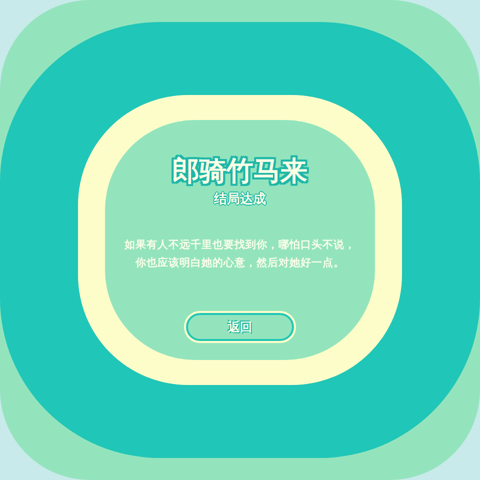 This screenshot has width=480, height=480. Describe the element at coordinates (240, 172) in the screenshot. I see `ending-title: 郎骑竹马来` at that location.